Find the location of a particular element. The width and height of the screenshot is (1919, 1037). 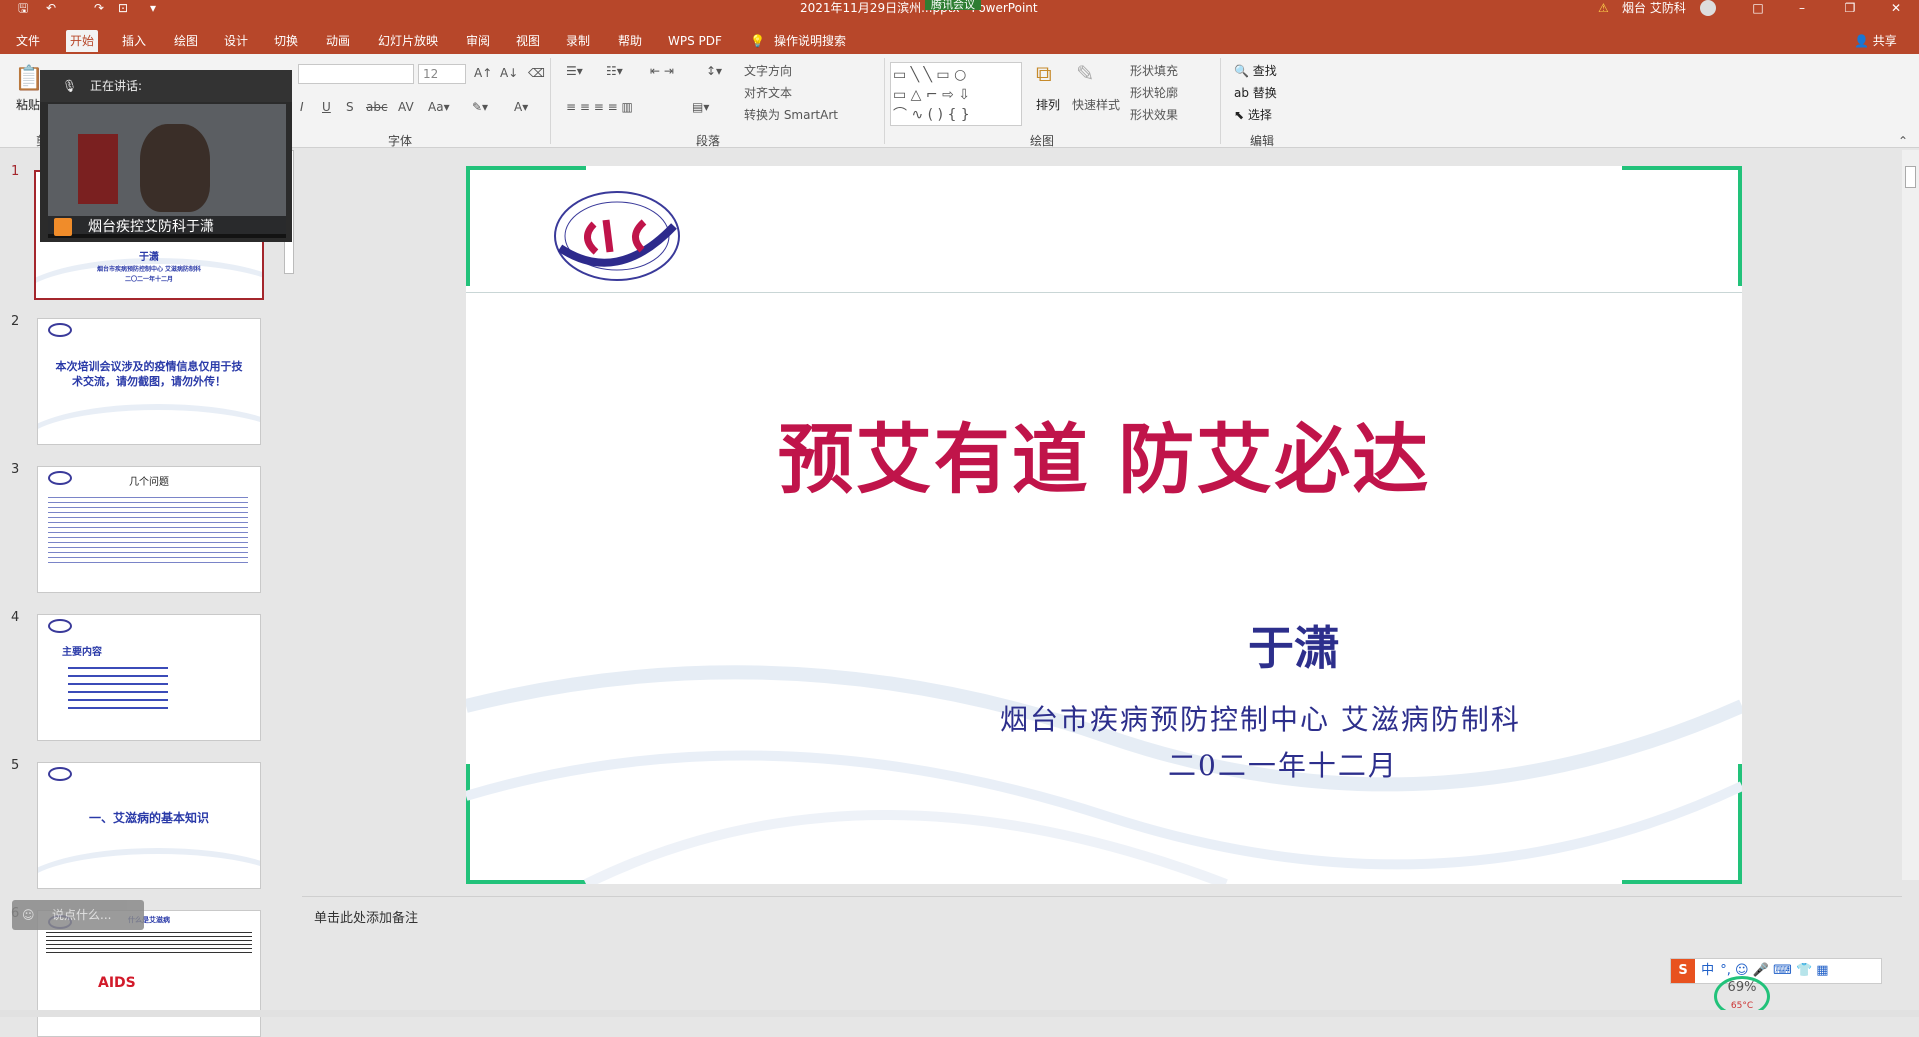

restore-button: ❐ is located at coordinates (1850, 8).